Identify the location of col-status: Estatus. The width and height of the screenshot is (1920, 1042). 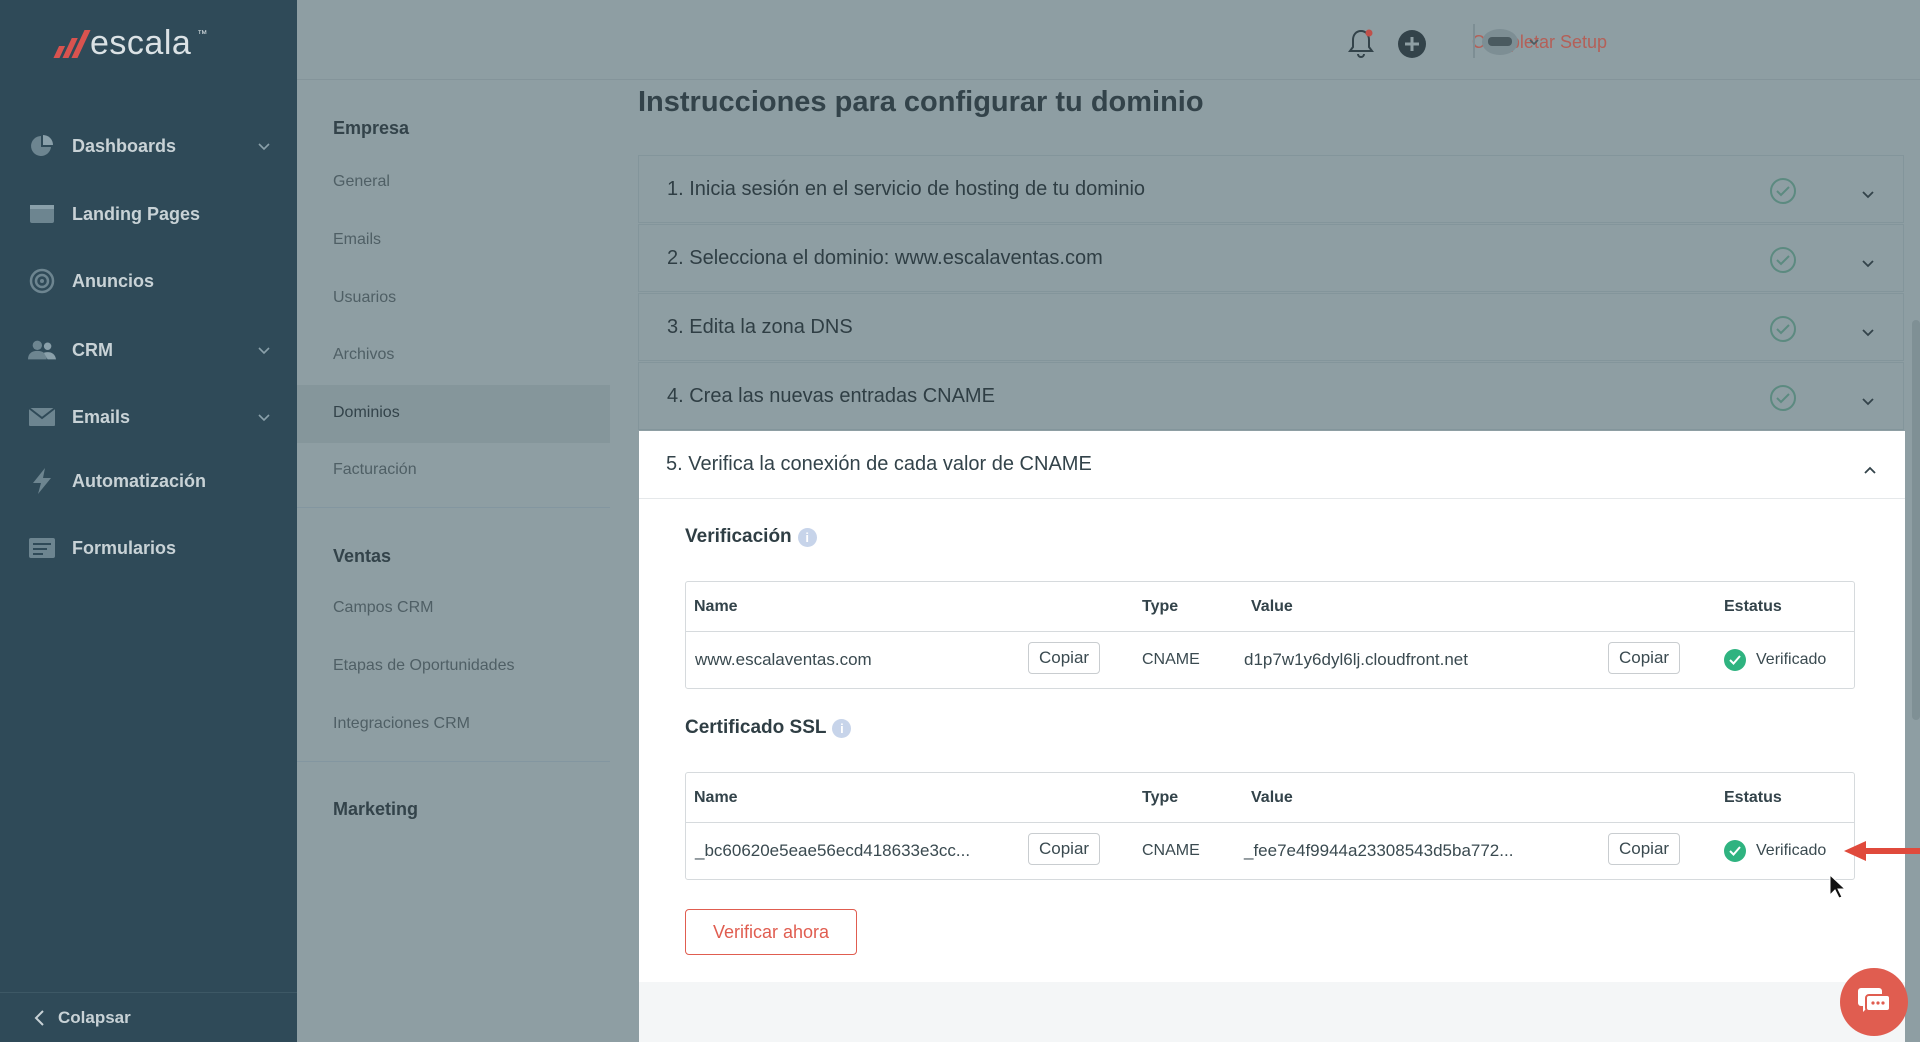
(1753, 797).